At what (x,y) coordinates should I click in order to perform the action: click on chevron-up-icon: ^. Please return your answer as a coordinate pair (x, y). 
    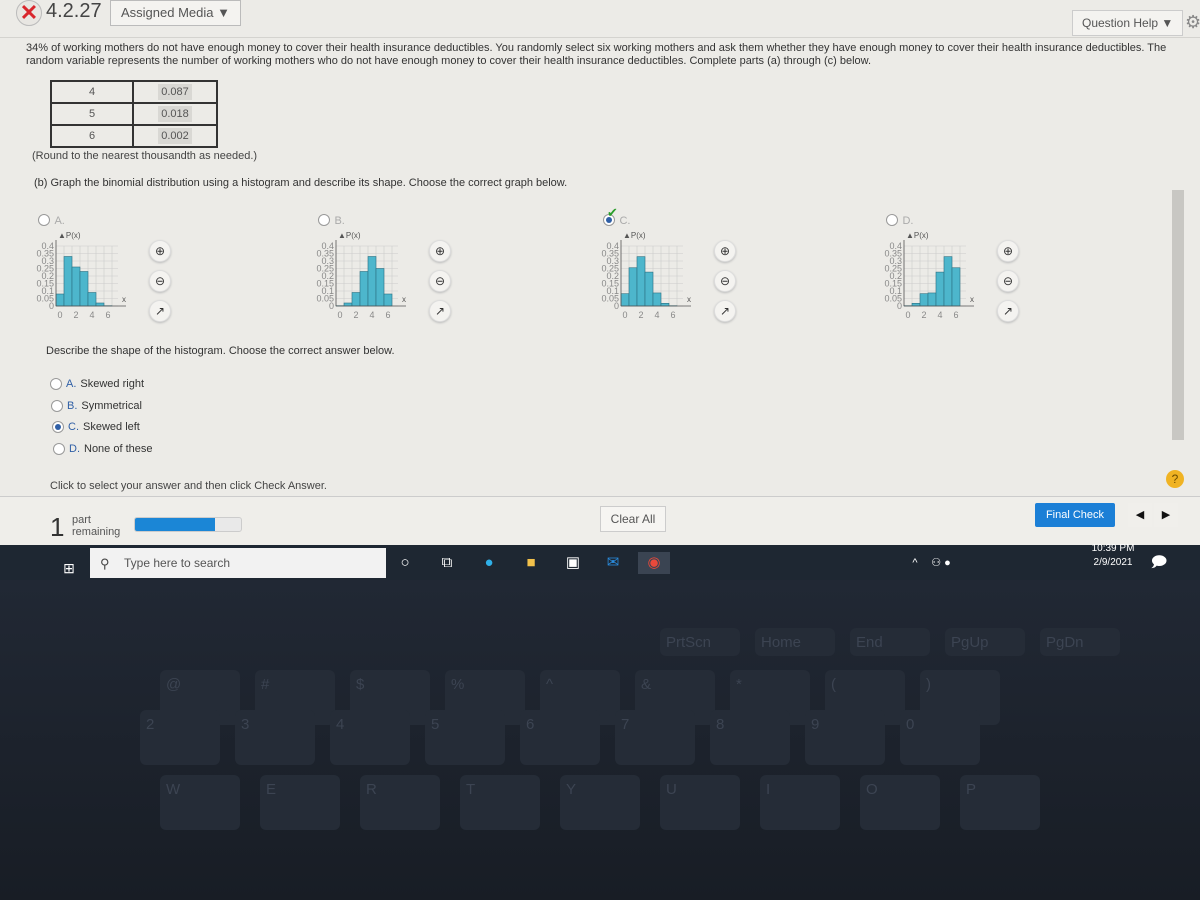
    Looking at the image, I should click on (915, 563).